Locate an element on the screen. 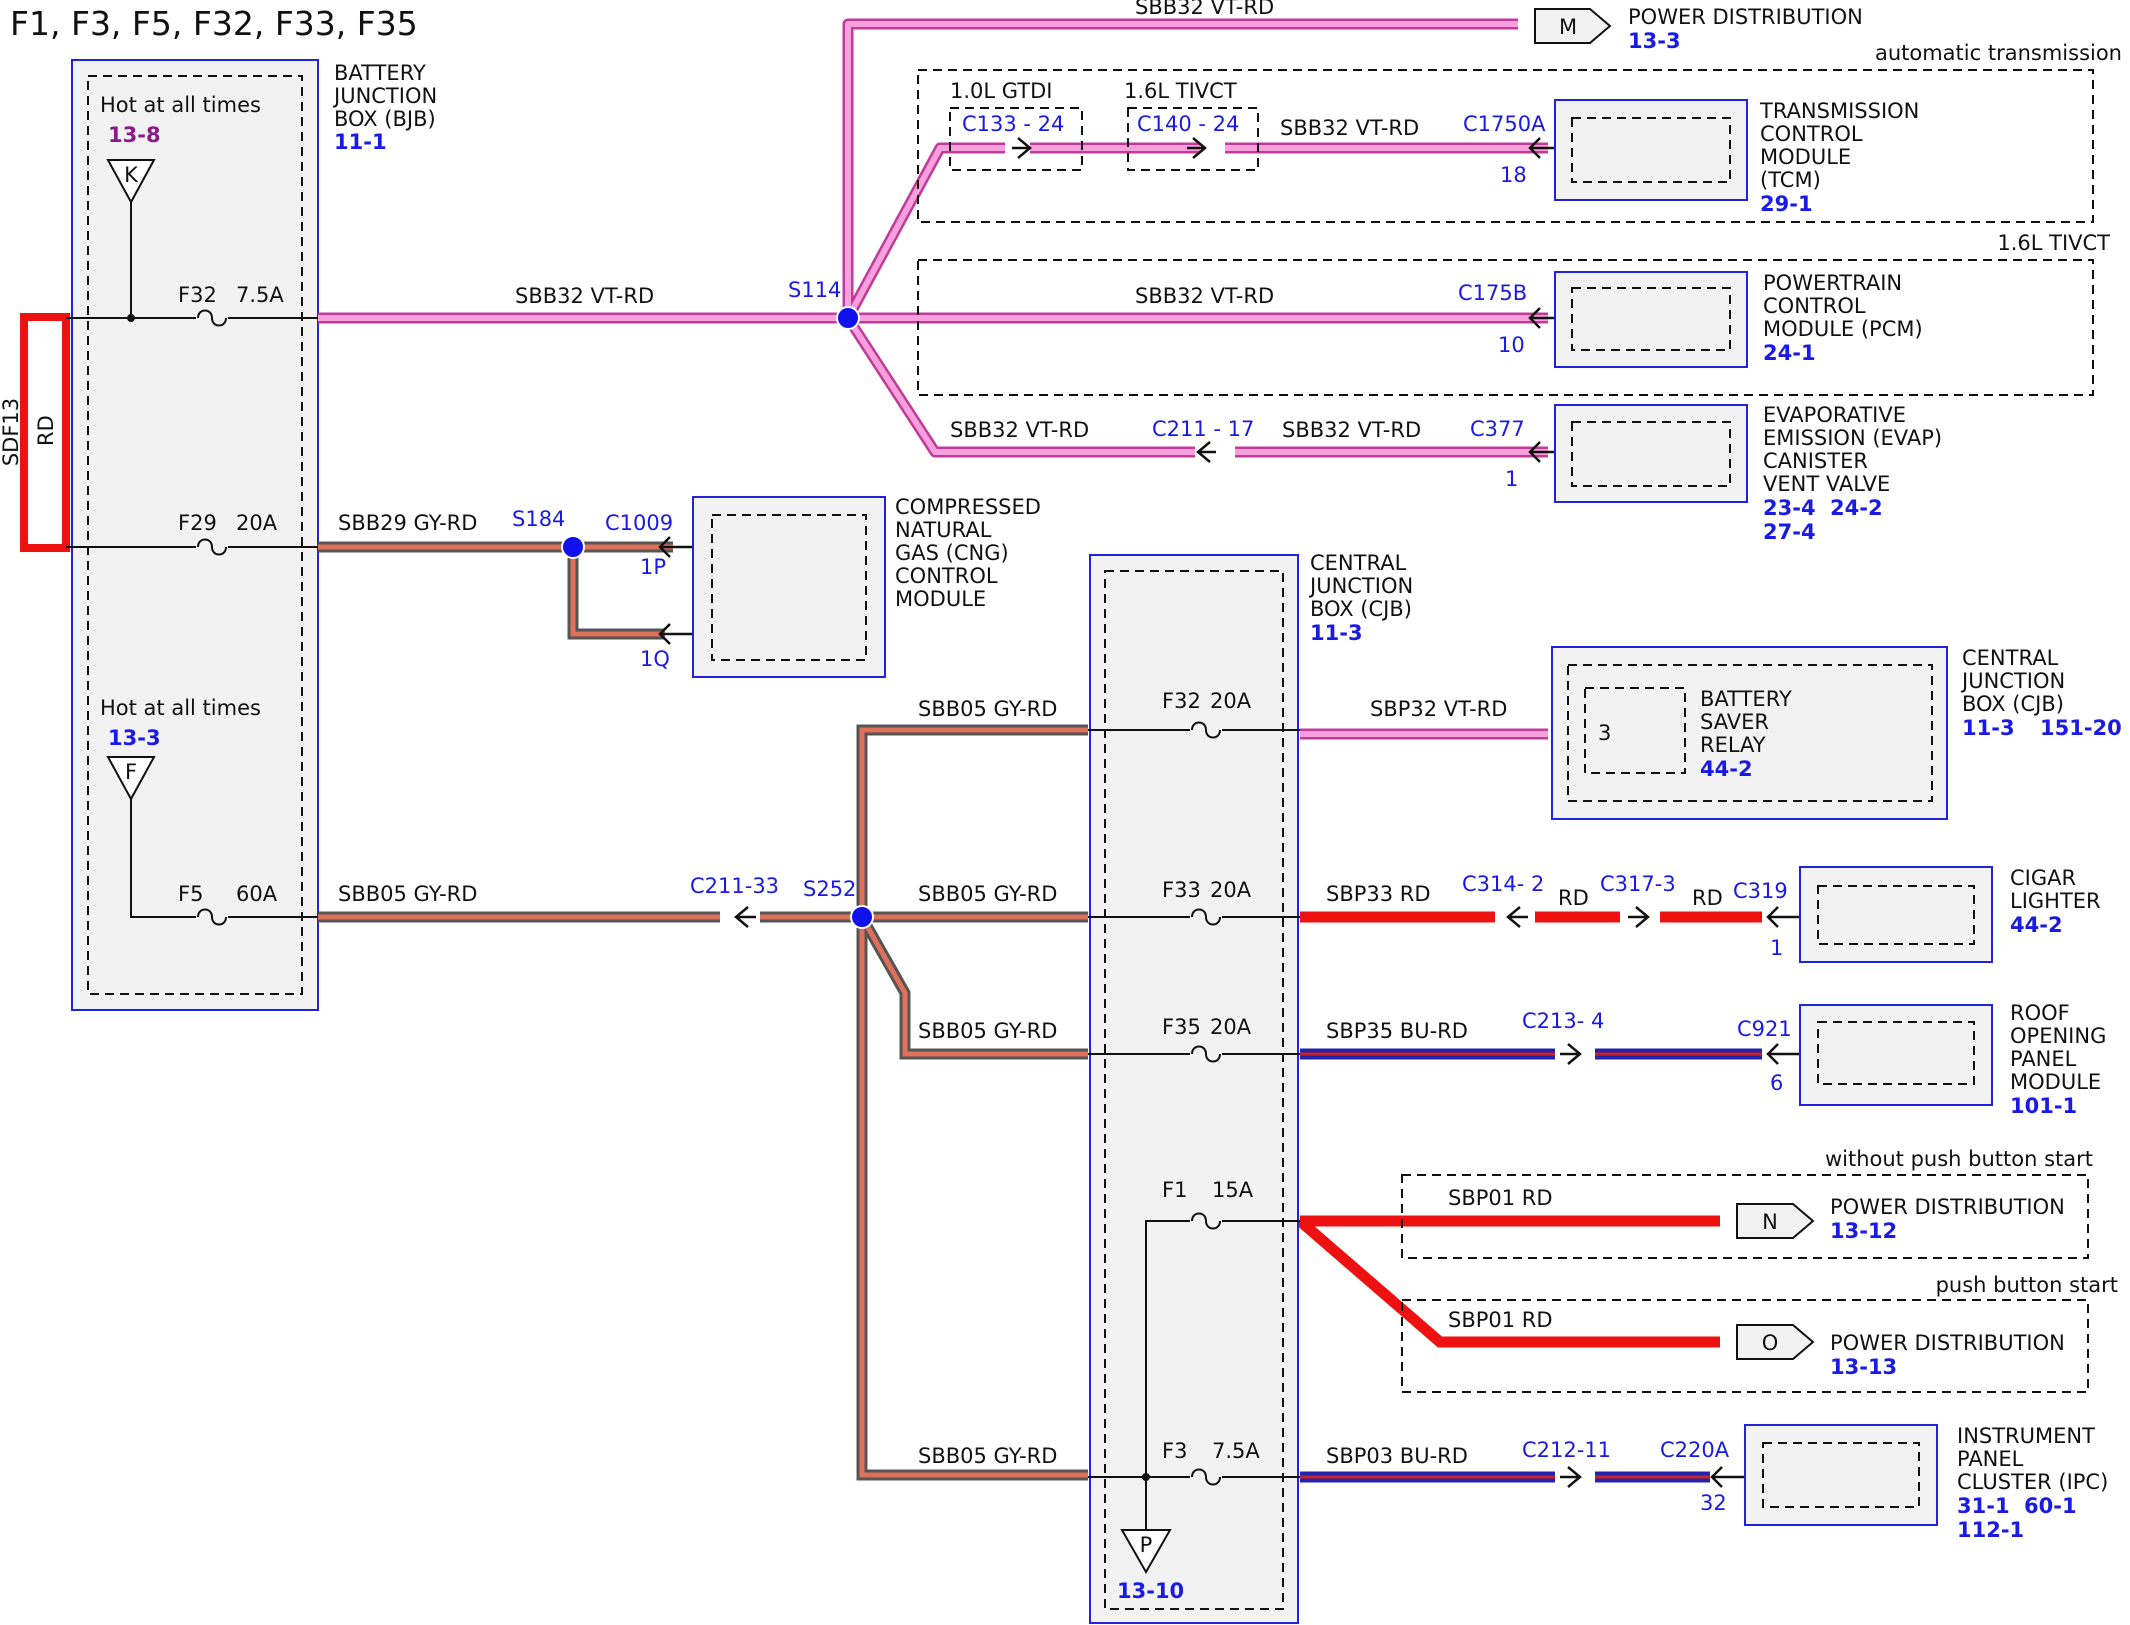  wire-label-sbp33: SBP33 RD is located at coordinates (1378, 894).